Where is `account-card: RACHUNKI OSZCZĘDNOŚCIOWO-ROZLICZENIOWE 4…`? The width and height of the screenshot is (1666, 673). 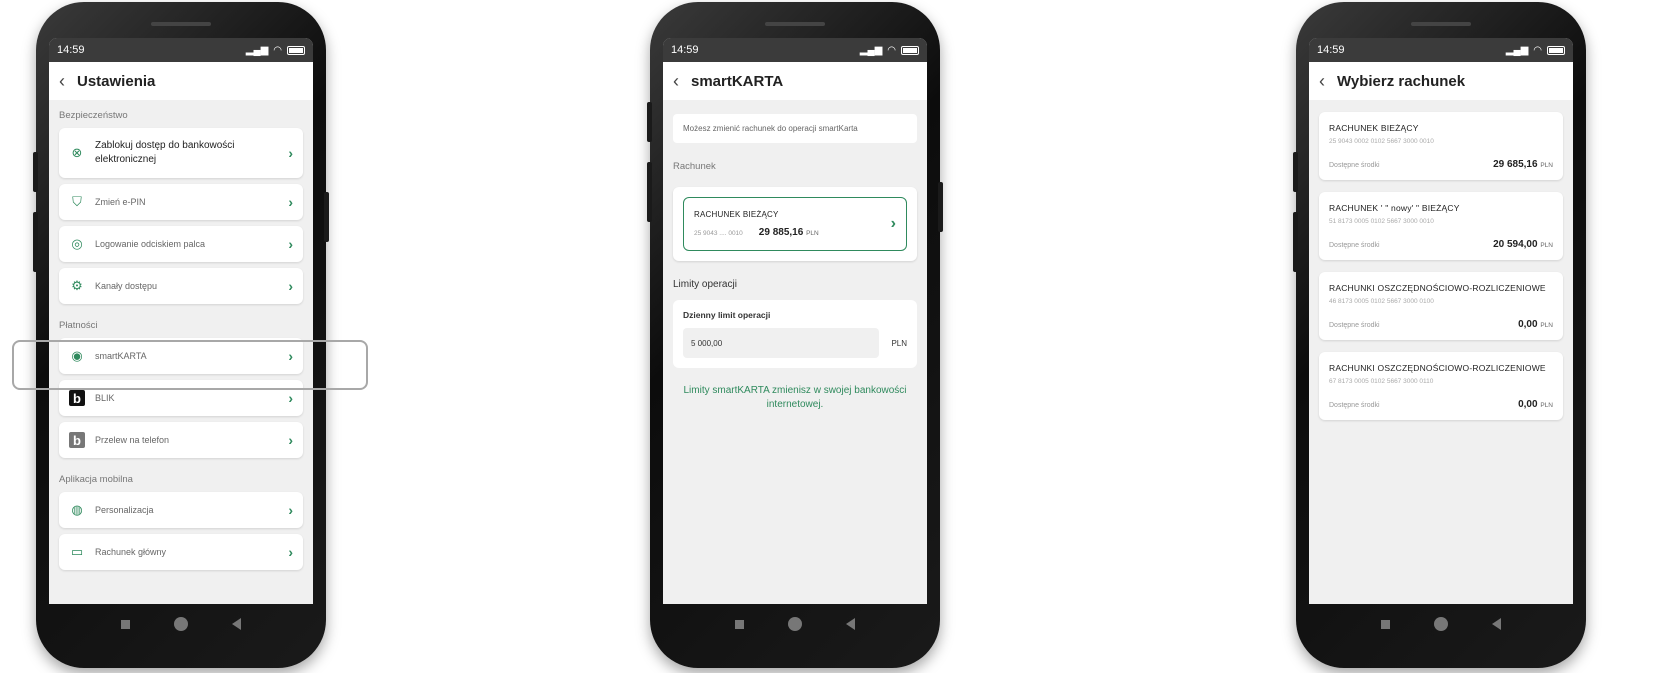 account-card: RACHUNKI OSZCZĘDNOŚCIOWO-ROZLICZENIOWE 4… is located at coordinates (1441, 306).